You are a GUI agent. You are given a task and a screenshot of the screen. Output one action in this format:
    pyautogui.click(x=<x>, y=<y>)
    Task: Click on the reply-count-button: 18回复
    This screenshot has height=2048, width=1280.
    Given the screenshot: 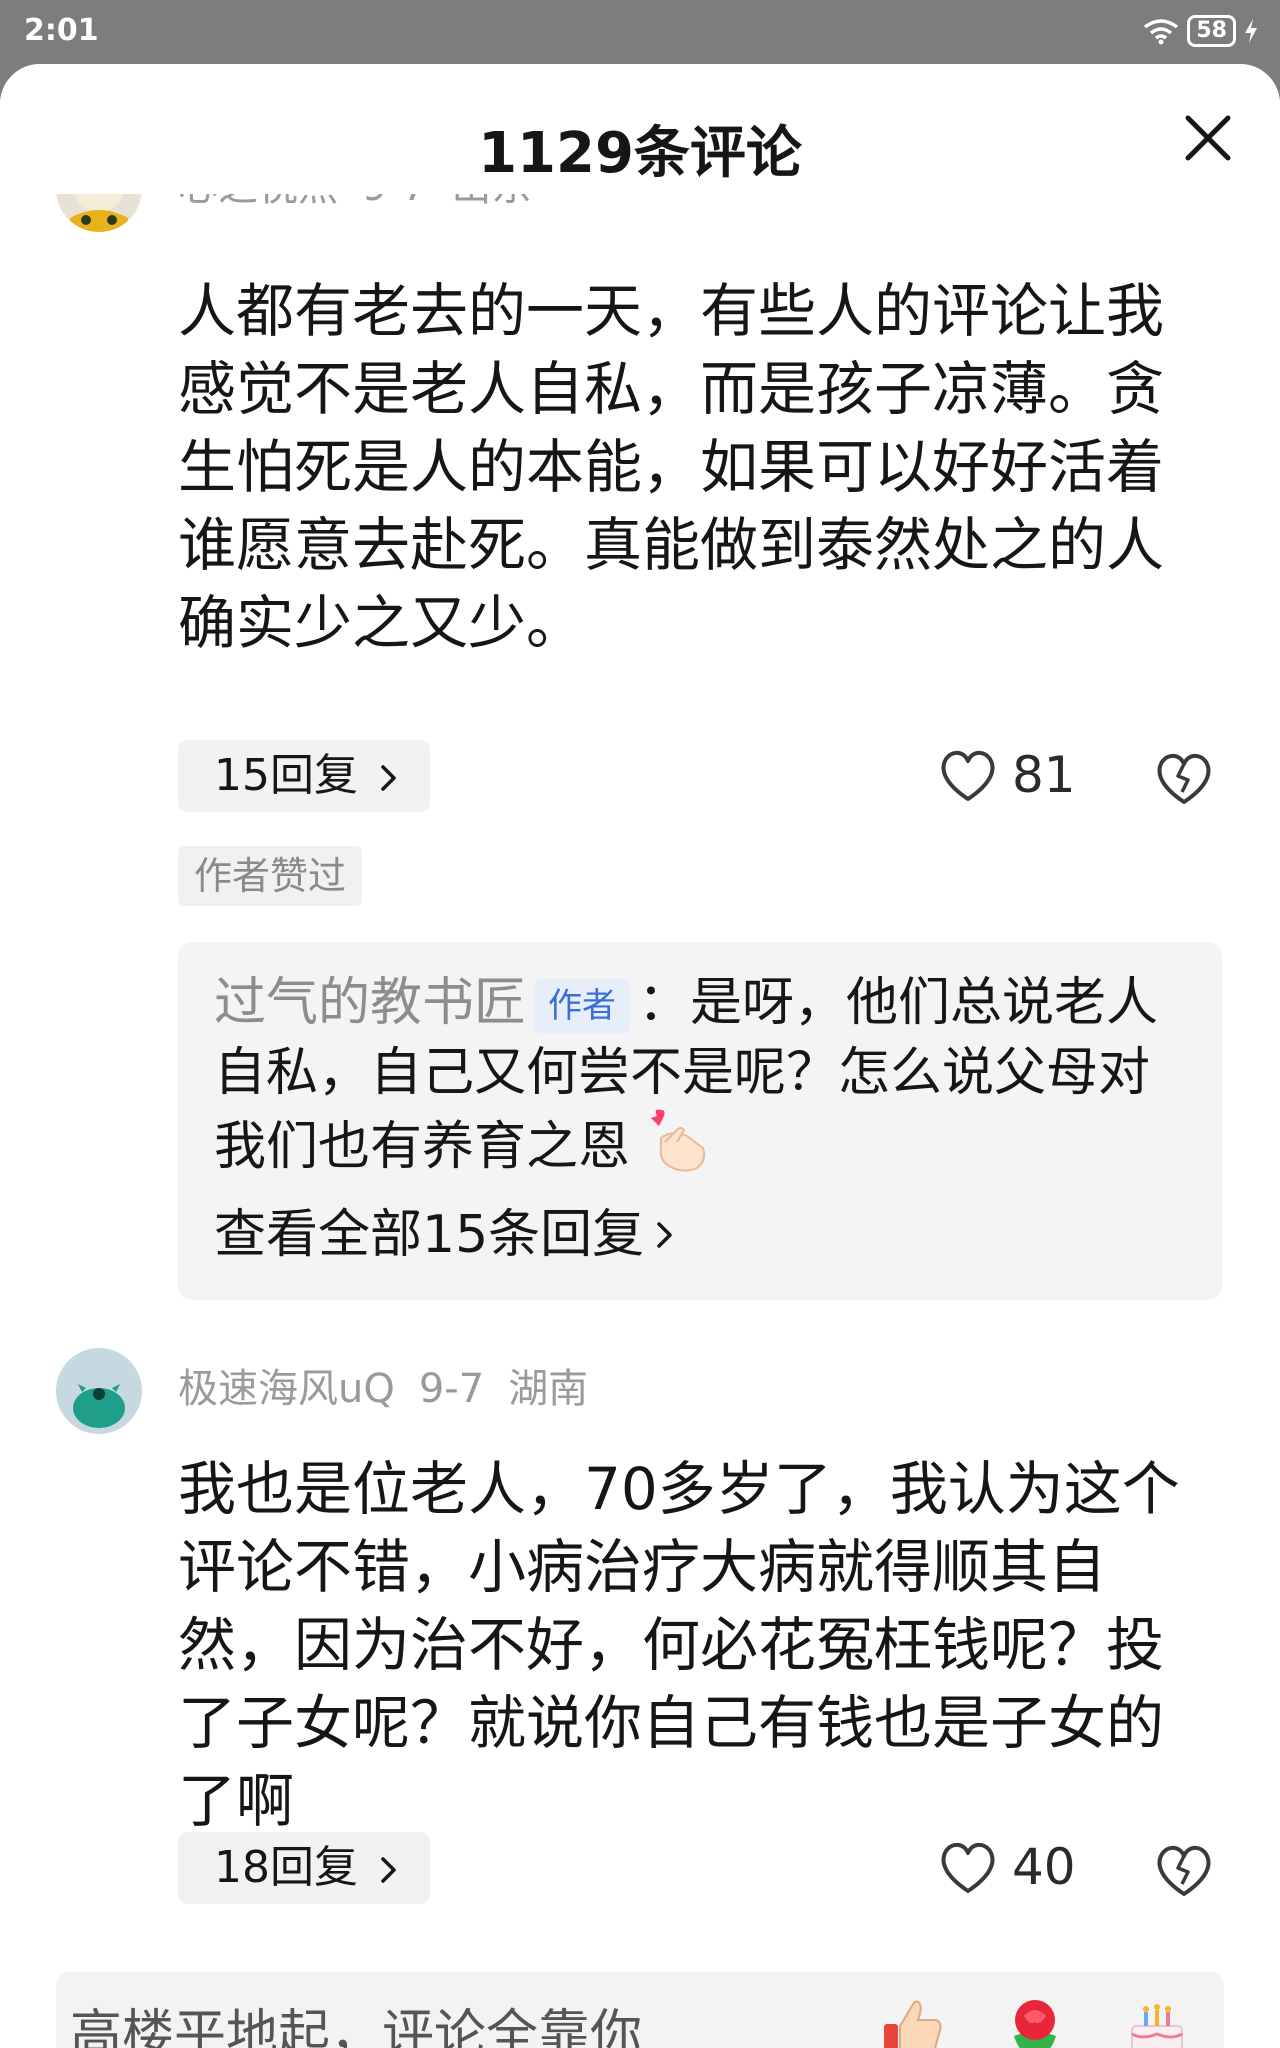 What is the action you would take?
    pyautogui.click(x=304, y=1868)
    